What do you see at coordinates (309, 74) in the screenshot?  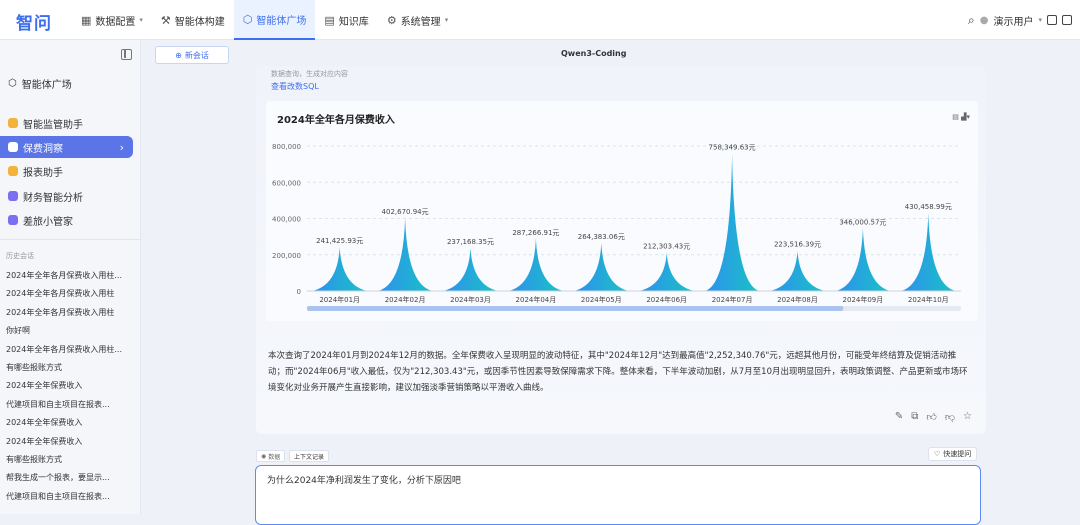 I see `faded-text: 数据查询，生成对应内容` at bounding box center [309, 74].